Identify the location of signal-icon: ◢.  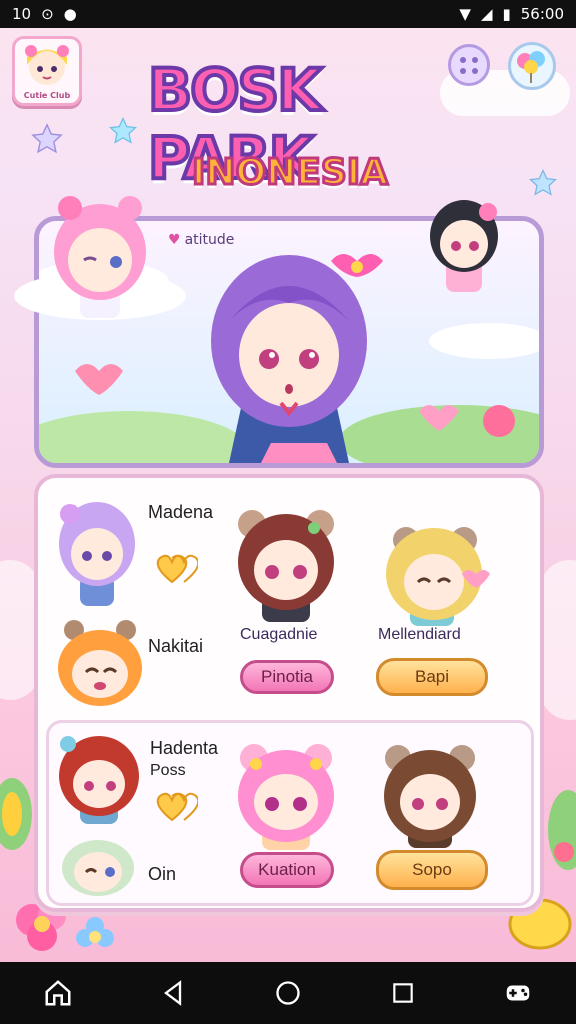
(486, 14).